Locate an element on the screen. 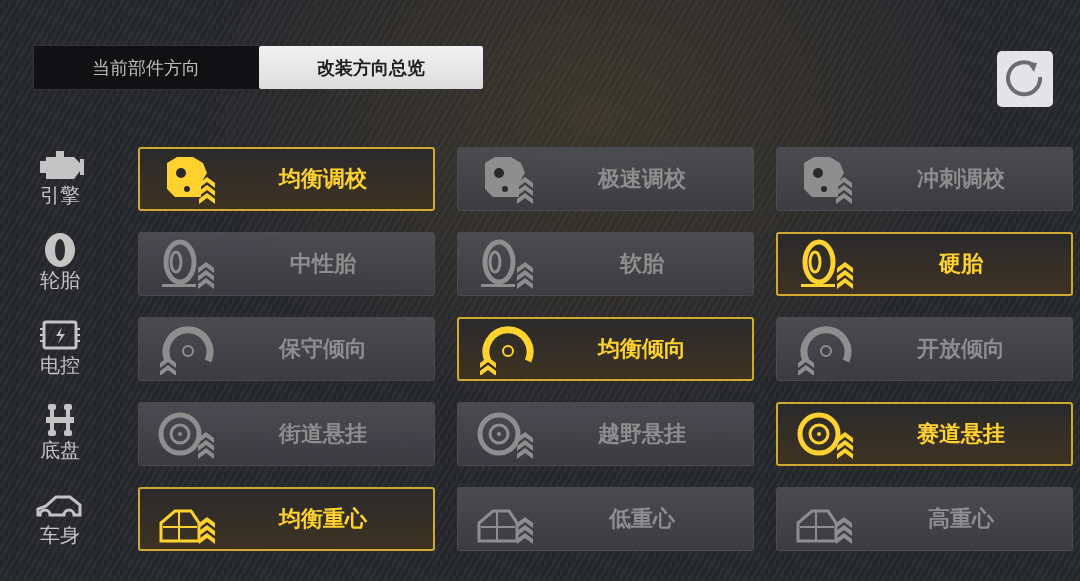  option-button: 软胎 is located at coordinates (605, 264).